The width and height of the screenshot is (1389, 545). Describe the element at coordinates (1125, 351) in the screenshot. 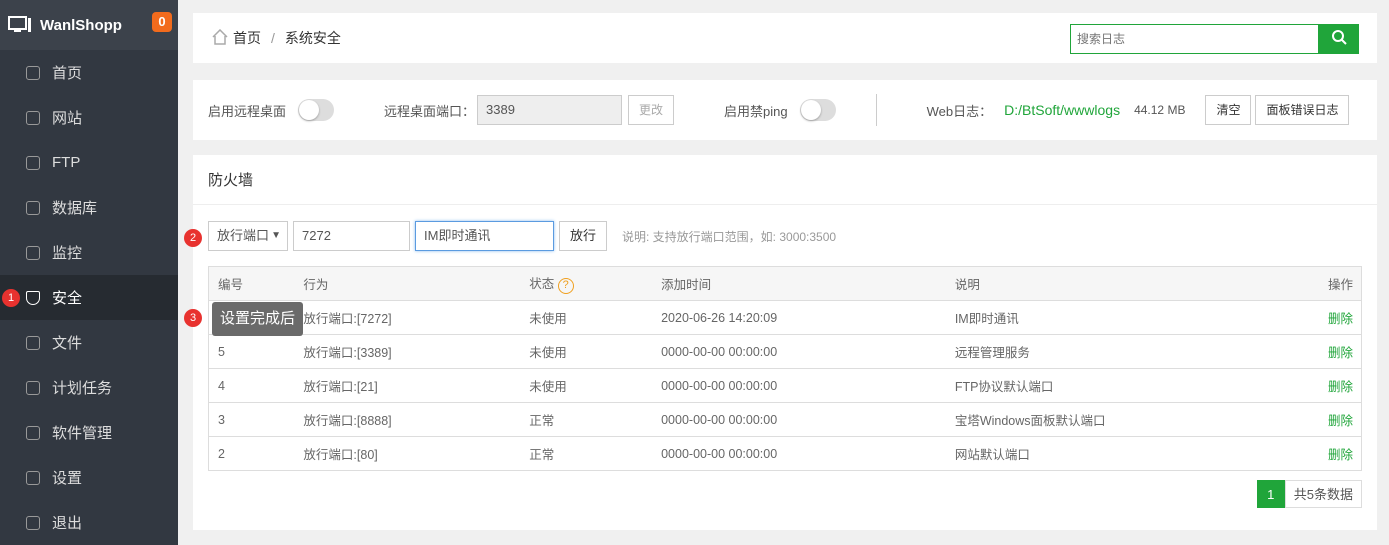

I see `table-cell: 远程管理服务` at that location.